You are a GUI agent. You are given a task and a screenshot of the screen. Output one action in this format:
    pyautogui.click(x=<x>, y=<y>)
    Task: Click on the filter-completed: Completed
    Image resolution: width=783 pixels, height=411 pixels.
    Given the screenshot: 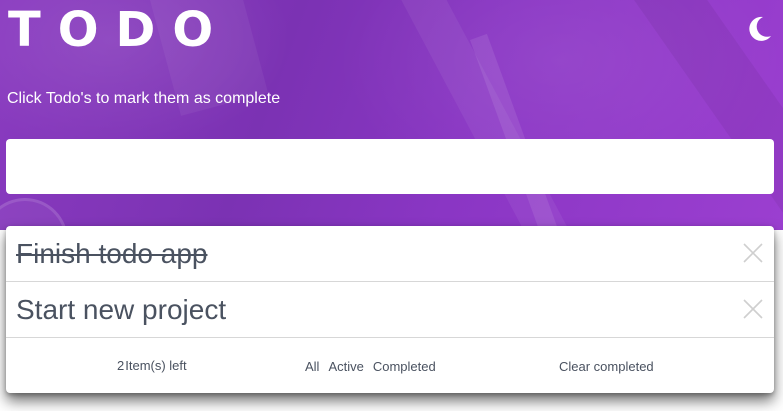 What is the action you would take?
    pyautogui.click(x=404, y=366)
    